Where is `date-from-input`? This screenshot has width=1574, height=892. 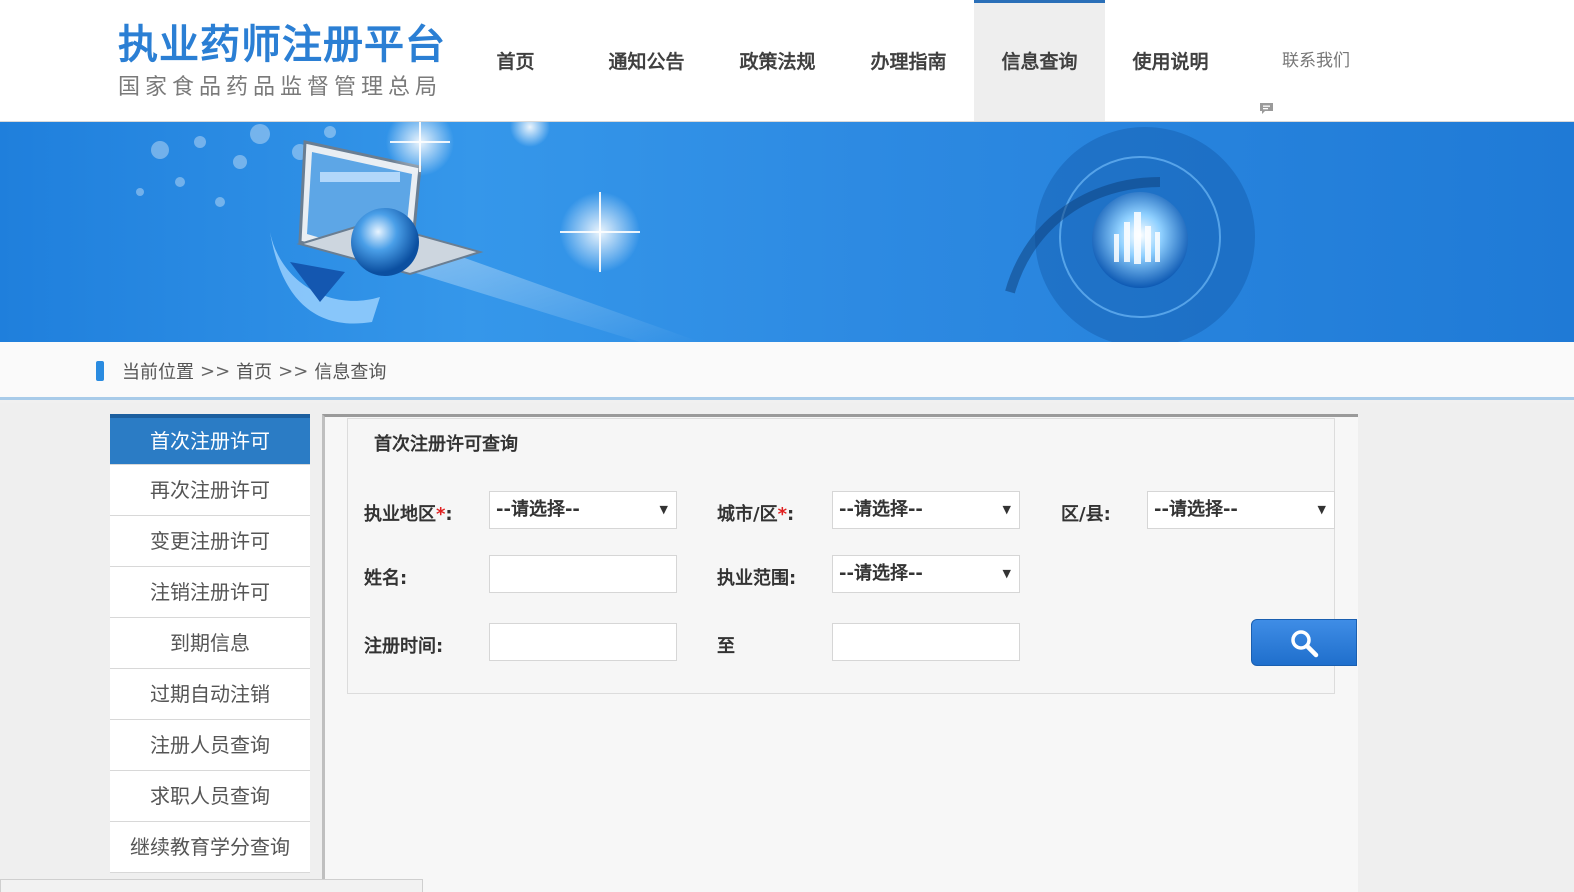 date-from-input is located at coordinates (583, 642).